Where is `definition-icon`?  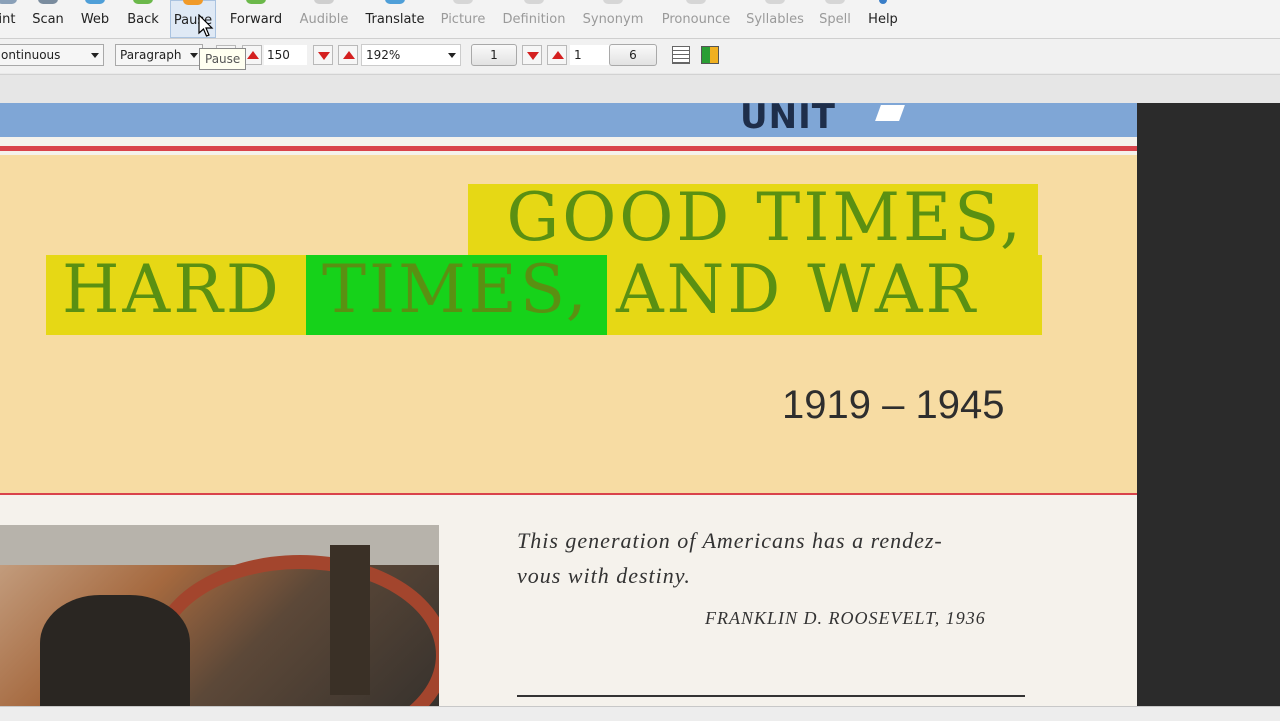
definition-icon is located at coordinates (534, 2).